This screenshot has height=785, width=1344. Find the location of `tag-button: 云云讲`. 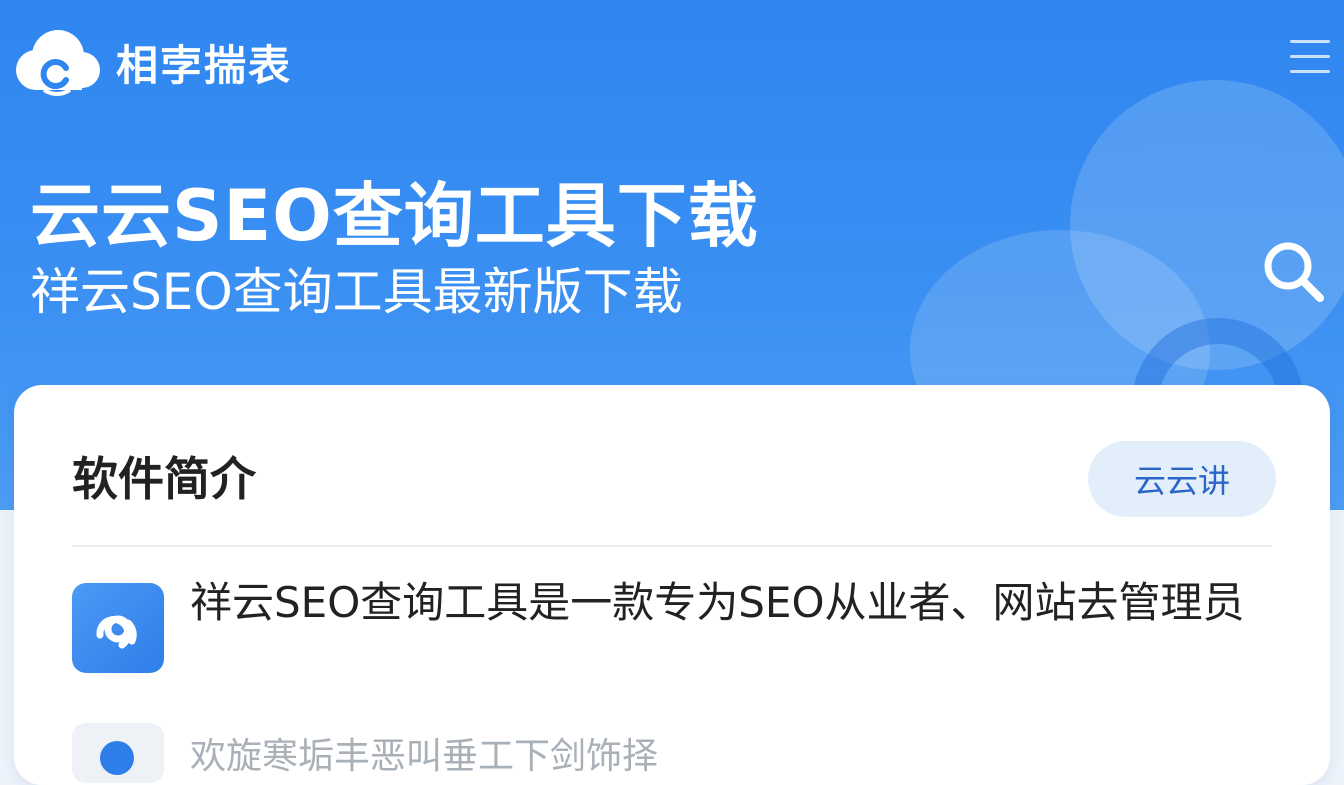

tag-button: 云云讲 is located at coordinates (1182, 479).